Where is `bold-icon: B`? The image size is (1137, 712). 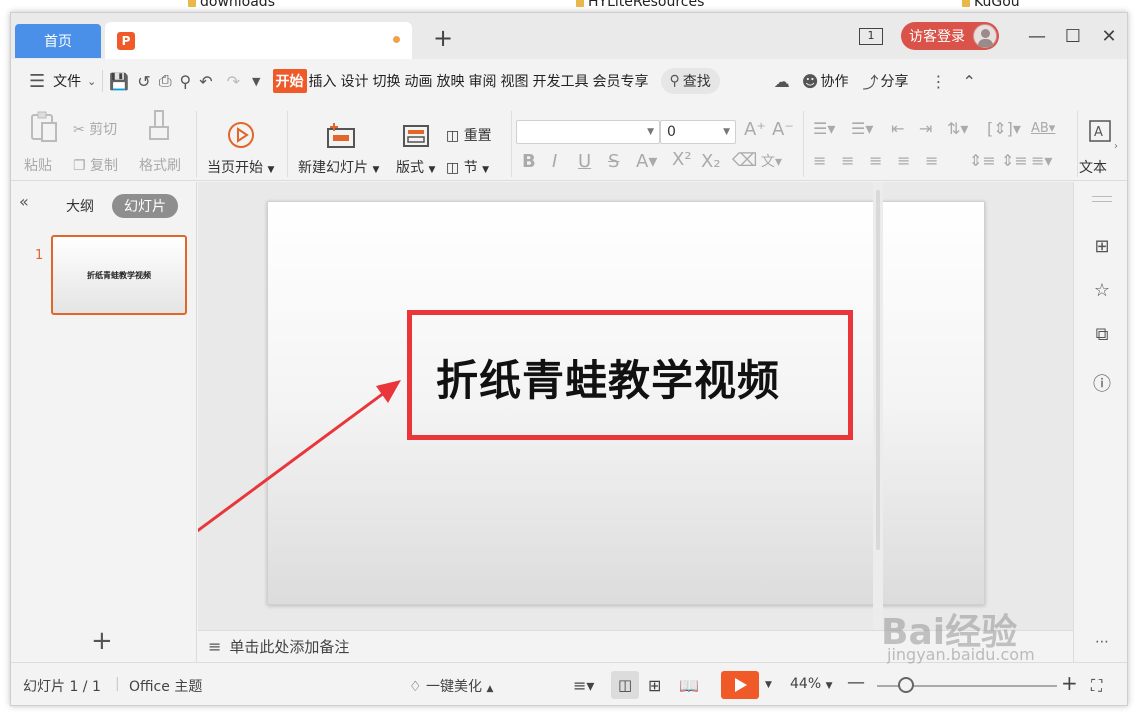
bold-icon: B is located at coordinates (529, 161).